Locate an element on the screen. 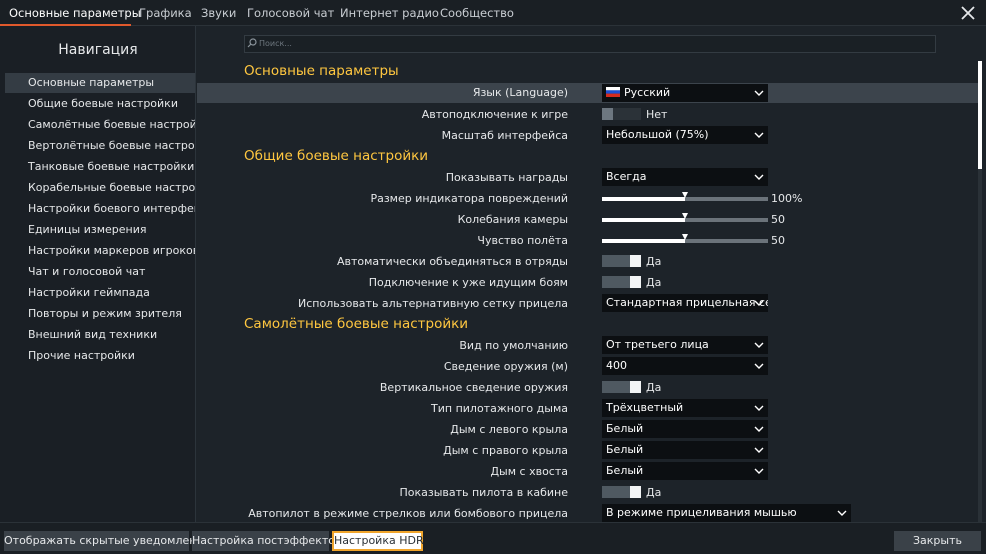 This screenshot has height=554, width=986. language-label: Язык (Language) is located at coordinates (520, 92).